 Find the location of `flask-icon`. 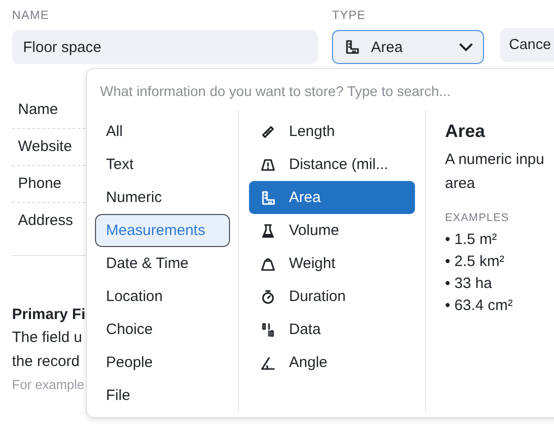

flask-icon is located at coordinates (268, 231).